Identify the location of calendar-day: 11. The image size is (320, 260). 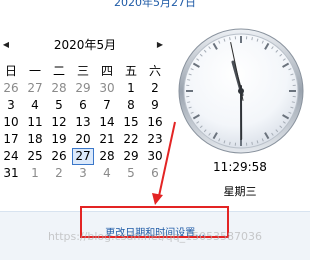
(35, 122).